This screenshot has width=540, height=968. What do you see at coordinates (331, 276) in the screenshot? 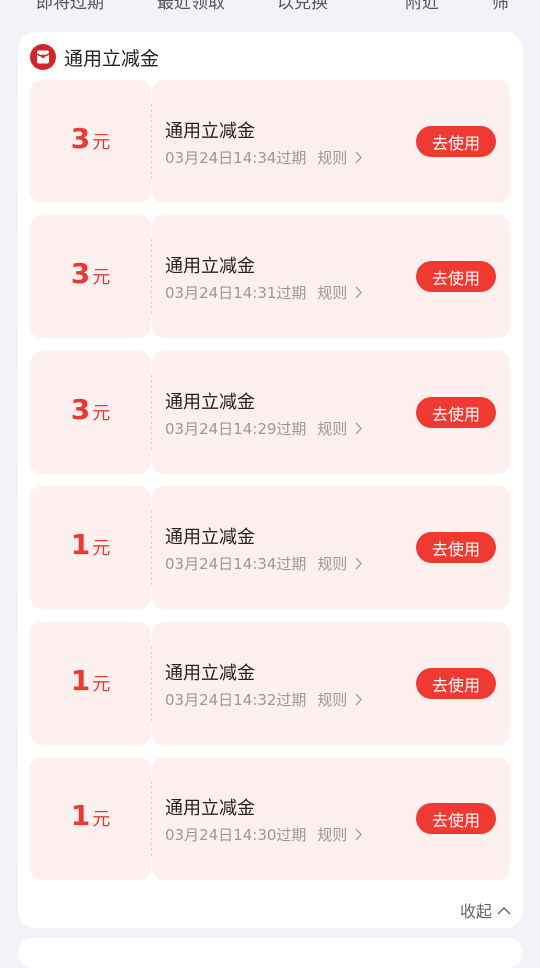
I see `coupon-info-panel: 通用立减金 03月24日14:31过期 规则 去使用` at bounding box center [331, 276].